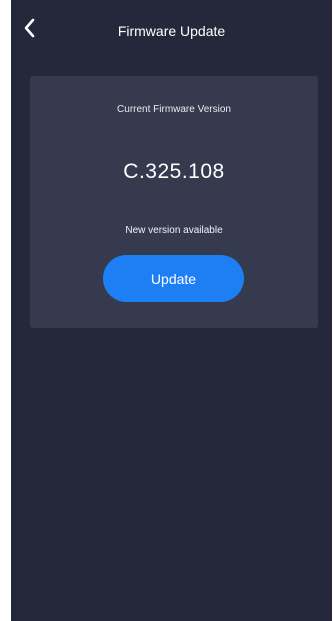 This screenshot has height=621, width=334. Describe the element at coordinates (174, 230) in the screenshot. I see `update-status-text: New version available` at that location.